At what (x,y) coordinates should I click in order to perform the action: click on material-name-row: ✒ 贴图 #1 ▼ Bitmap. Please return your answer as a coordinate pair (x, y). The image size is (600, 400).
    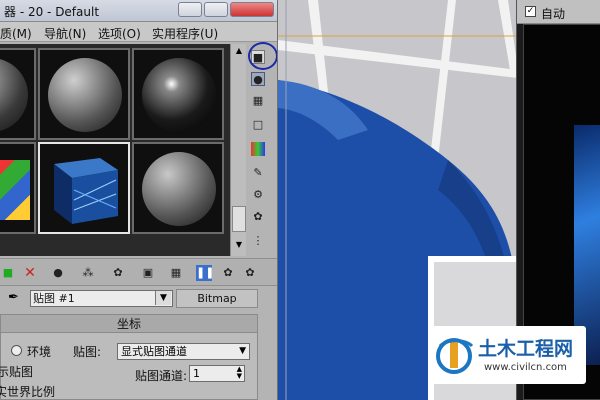
    Looking at the image, I should click on (138, 299).